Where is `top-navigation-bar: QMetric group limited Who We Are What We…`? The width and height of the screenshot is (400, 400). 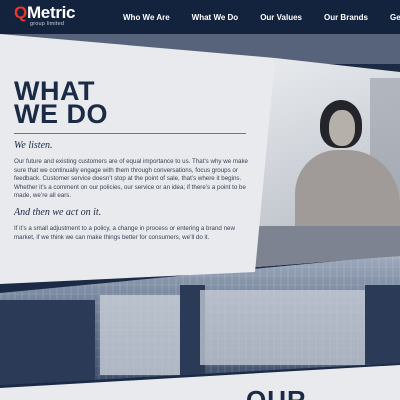
top-navigation-bar: QMetric group limited Who We Are What We… is located at coordinates (200, 17).